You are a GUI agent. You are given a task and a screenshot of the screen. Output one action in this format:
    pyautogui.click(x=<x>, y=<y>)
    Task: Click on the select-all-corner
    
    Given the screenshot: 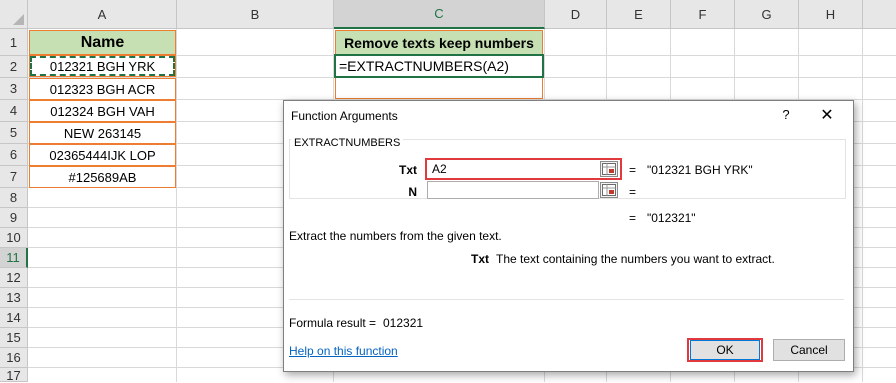 What is the action you would take?
    pyautogui.click(x=14, y=14)
    